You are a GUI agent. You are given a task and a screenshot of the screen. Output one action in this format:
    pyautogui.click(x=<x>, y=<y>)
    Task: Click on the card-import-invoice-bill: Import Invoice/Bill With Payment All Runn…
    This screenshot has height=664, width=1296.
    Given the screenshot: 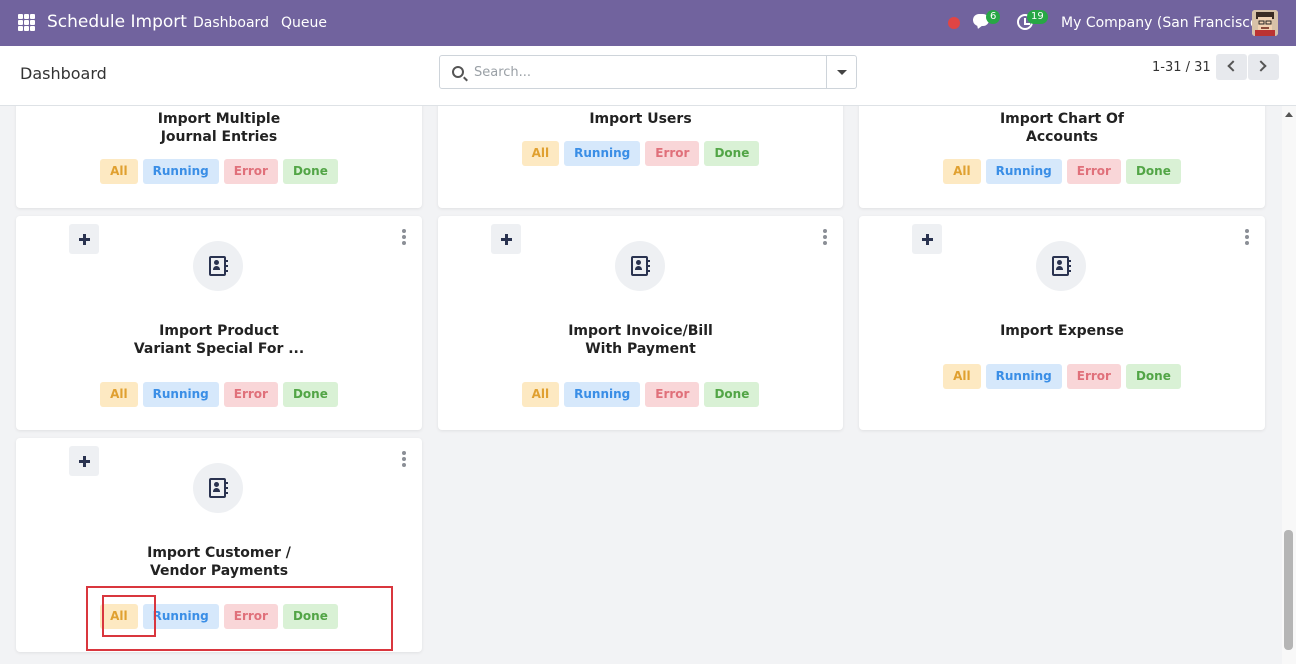 What is the action you would take?
    pyautogui.click(x=640, y=323)
    